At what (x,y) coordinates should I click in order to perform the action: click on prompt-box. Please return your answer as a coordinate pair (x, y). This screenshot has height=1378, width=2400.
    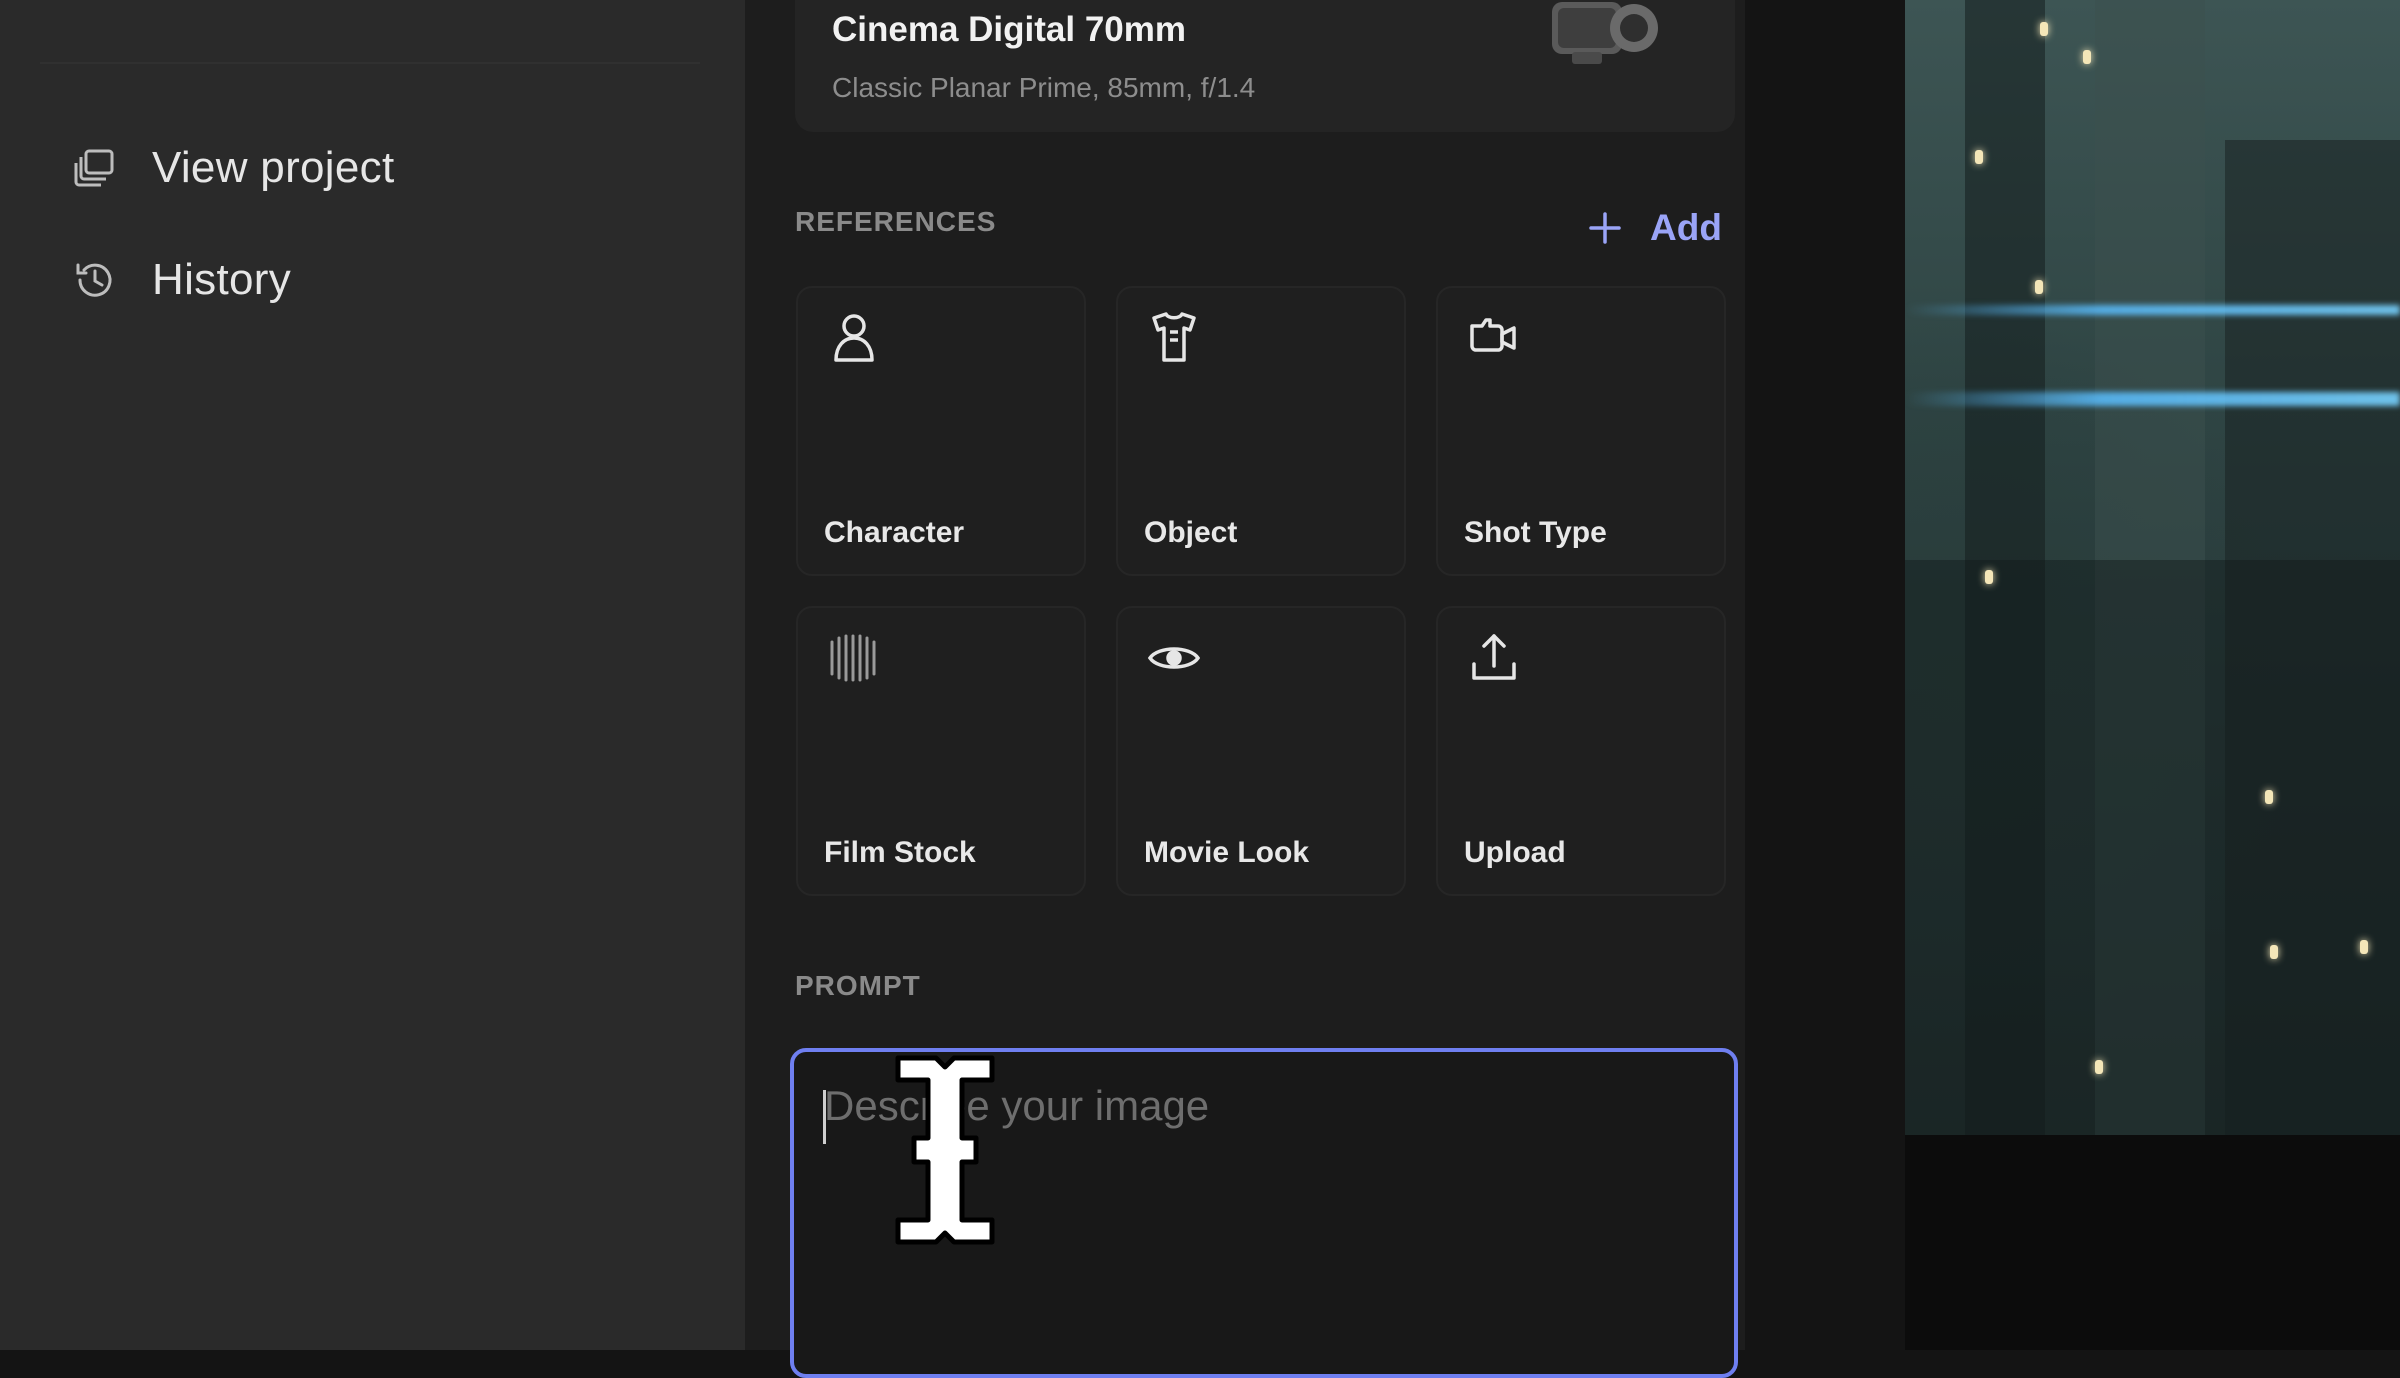
    Looking at the image, I should click on (1264, 1213).